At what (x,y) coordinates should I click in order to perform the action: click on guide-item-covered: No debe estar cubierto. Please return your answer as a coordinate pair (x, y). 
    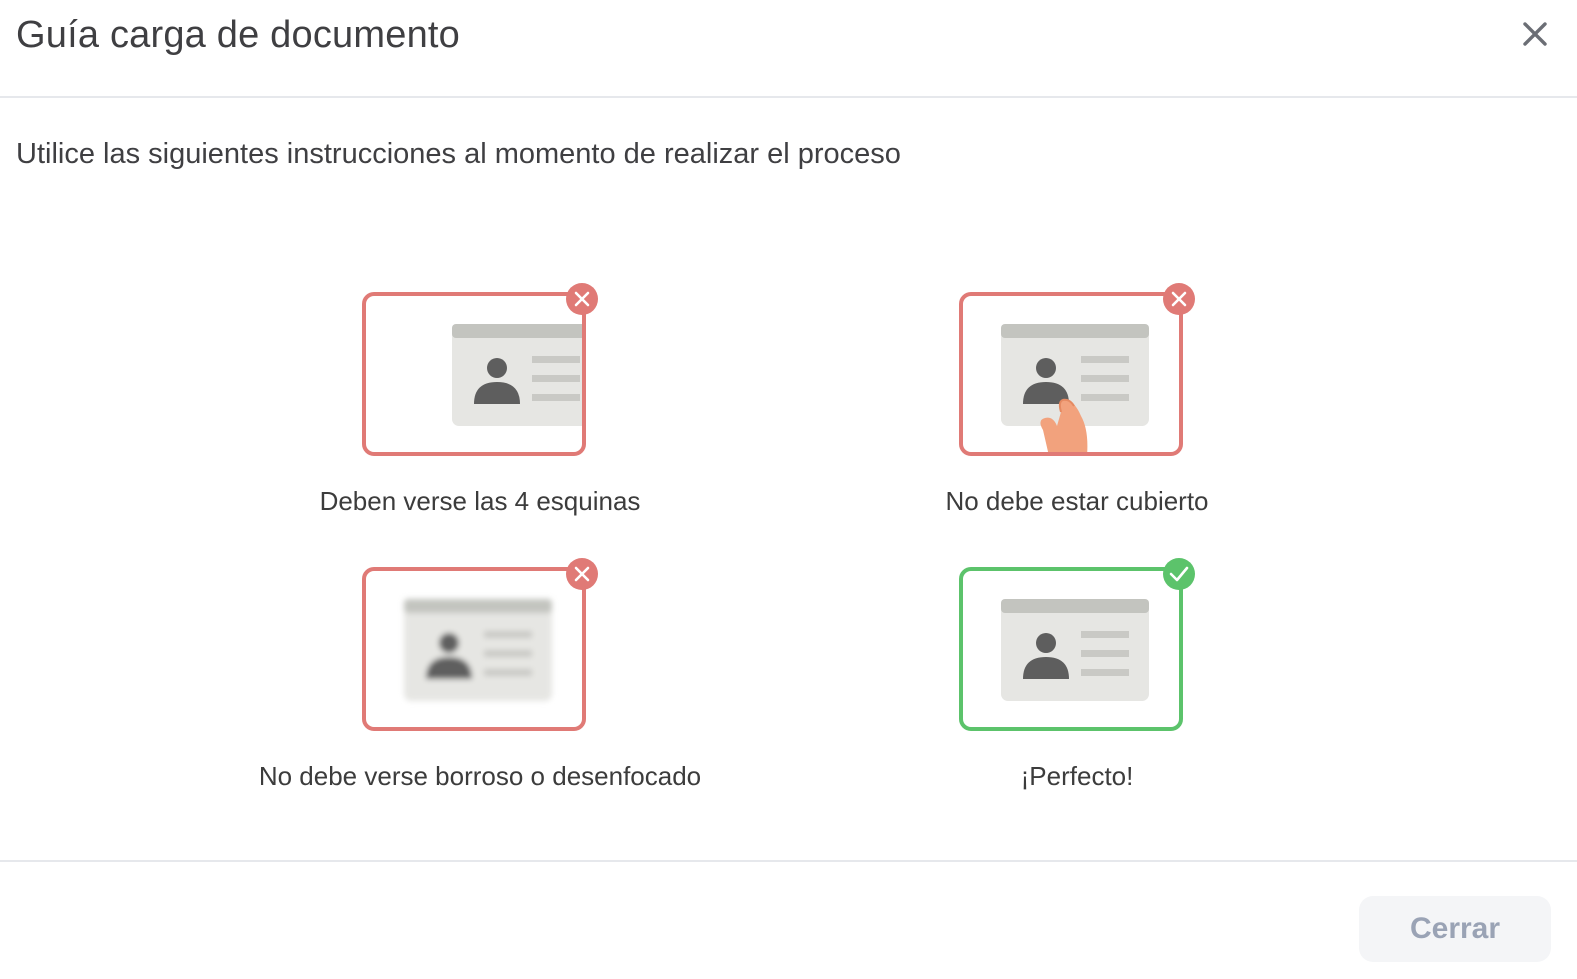
    Looking at the image, I should click on (1077, 398).